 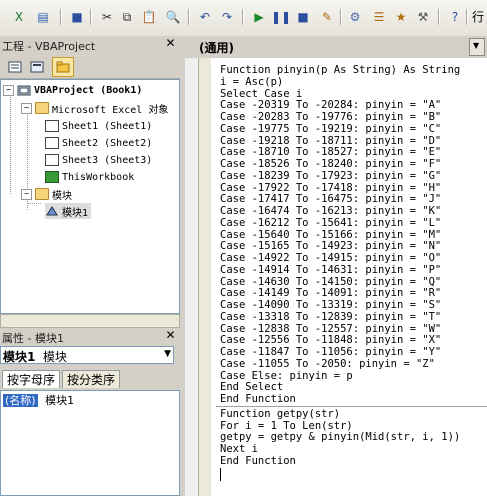 What do you see at coordinates (90, 66) in the screenshot?
I see `project-pane-toolbar` at bounding box center [90, 66].